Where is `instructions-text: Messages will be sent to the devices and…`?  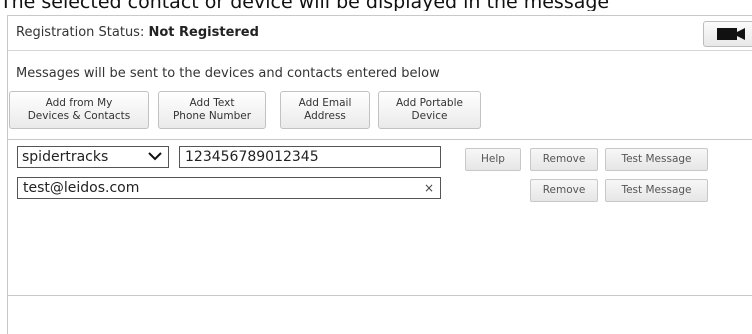
instructions-text: Messages will be sent to the devices and… is located at coordinates (228, 73).